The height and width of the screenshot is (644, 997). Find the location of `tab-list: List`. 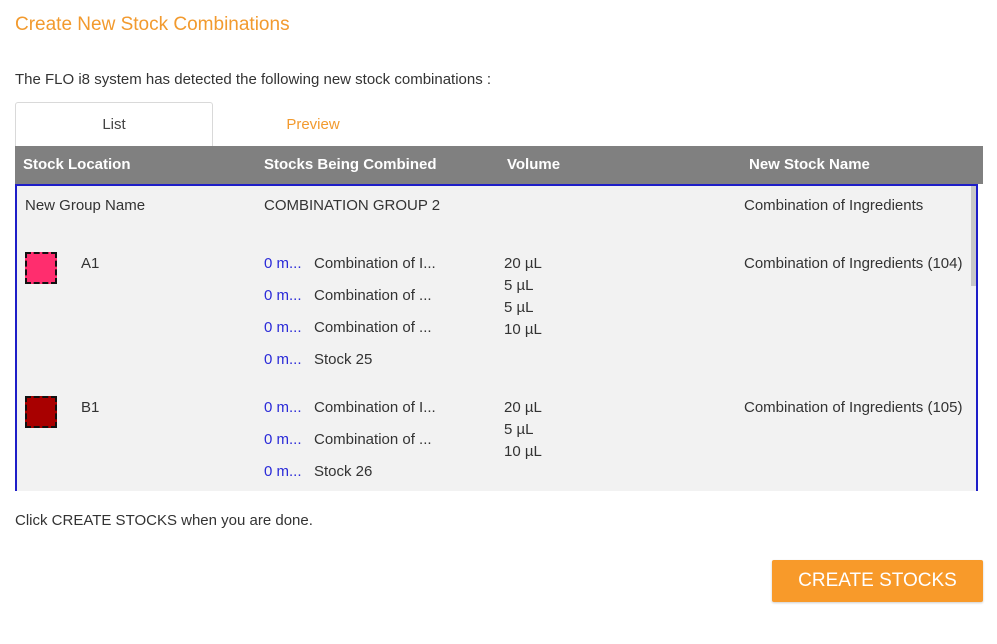

tab-list: List is located at coordinates (114, 124).